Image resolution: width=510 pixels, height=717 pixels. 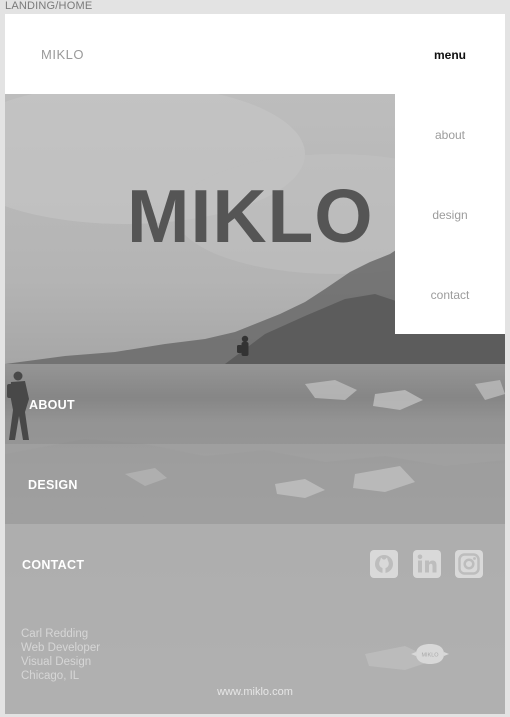 I want to click on footer-url: www.miklo.com, so click(x=255, y=692).